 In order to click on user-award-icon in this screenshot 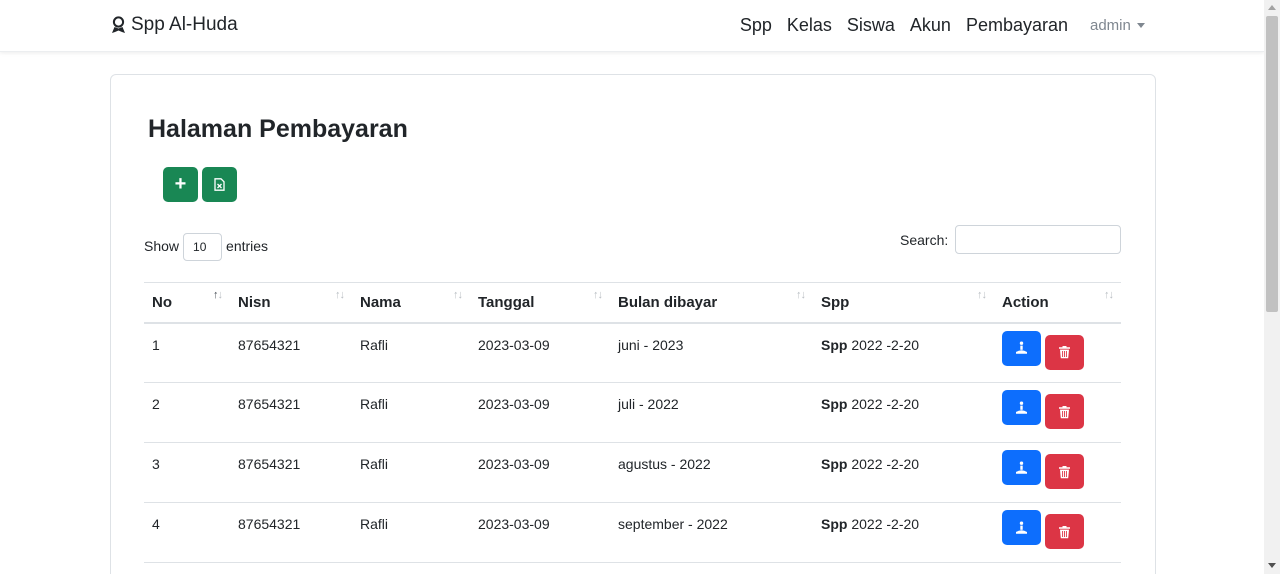, I will do `click(118, 24)`.